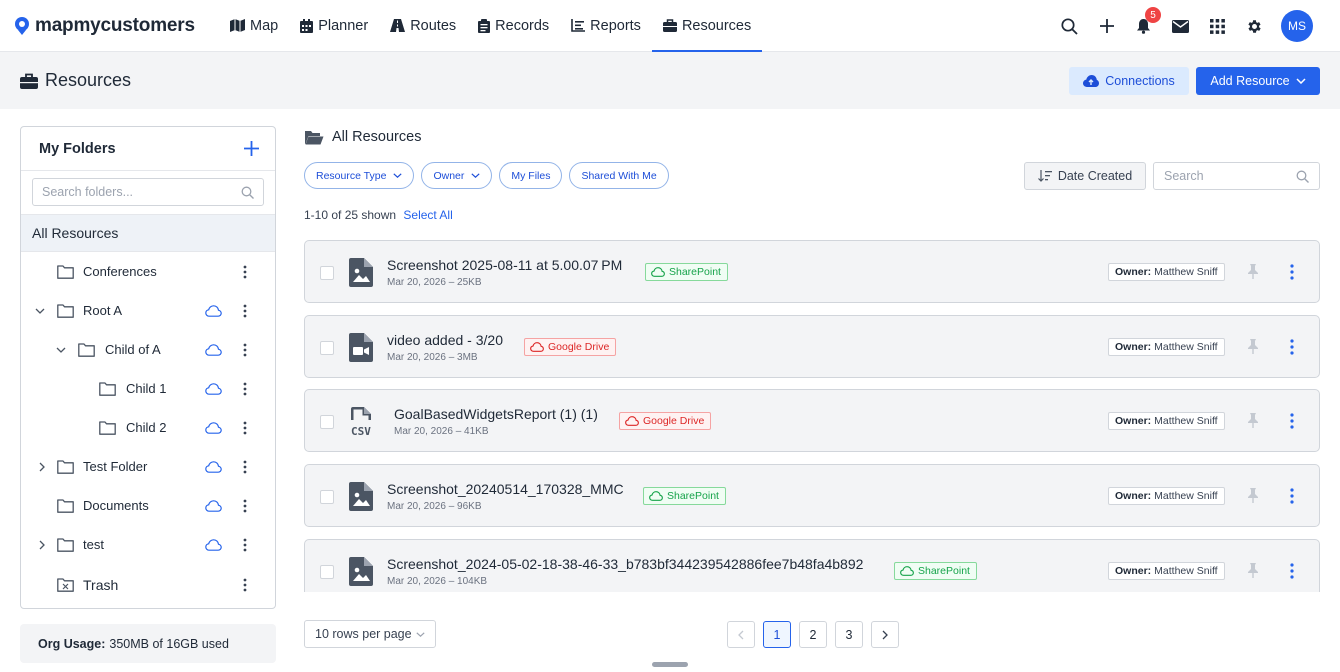 This screenshot has height=672, width=1340. What do you see at coordinates (359, 175) in the screenshot?
I see `filter-resource-type: Resource Type` at bounding box center [359, 175].